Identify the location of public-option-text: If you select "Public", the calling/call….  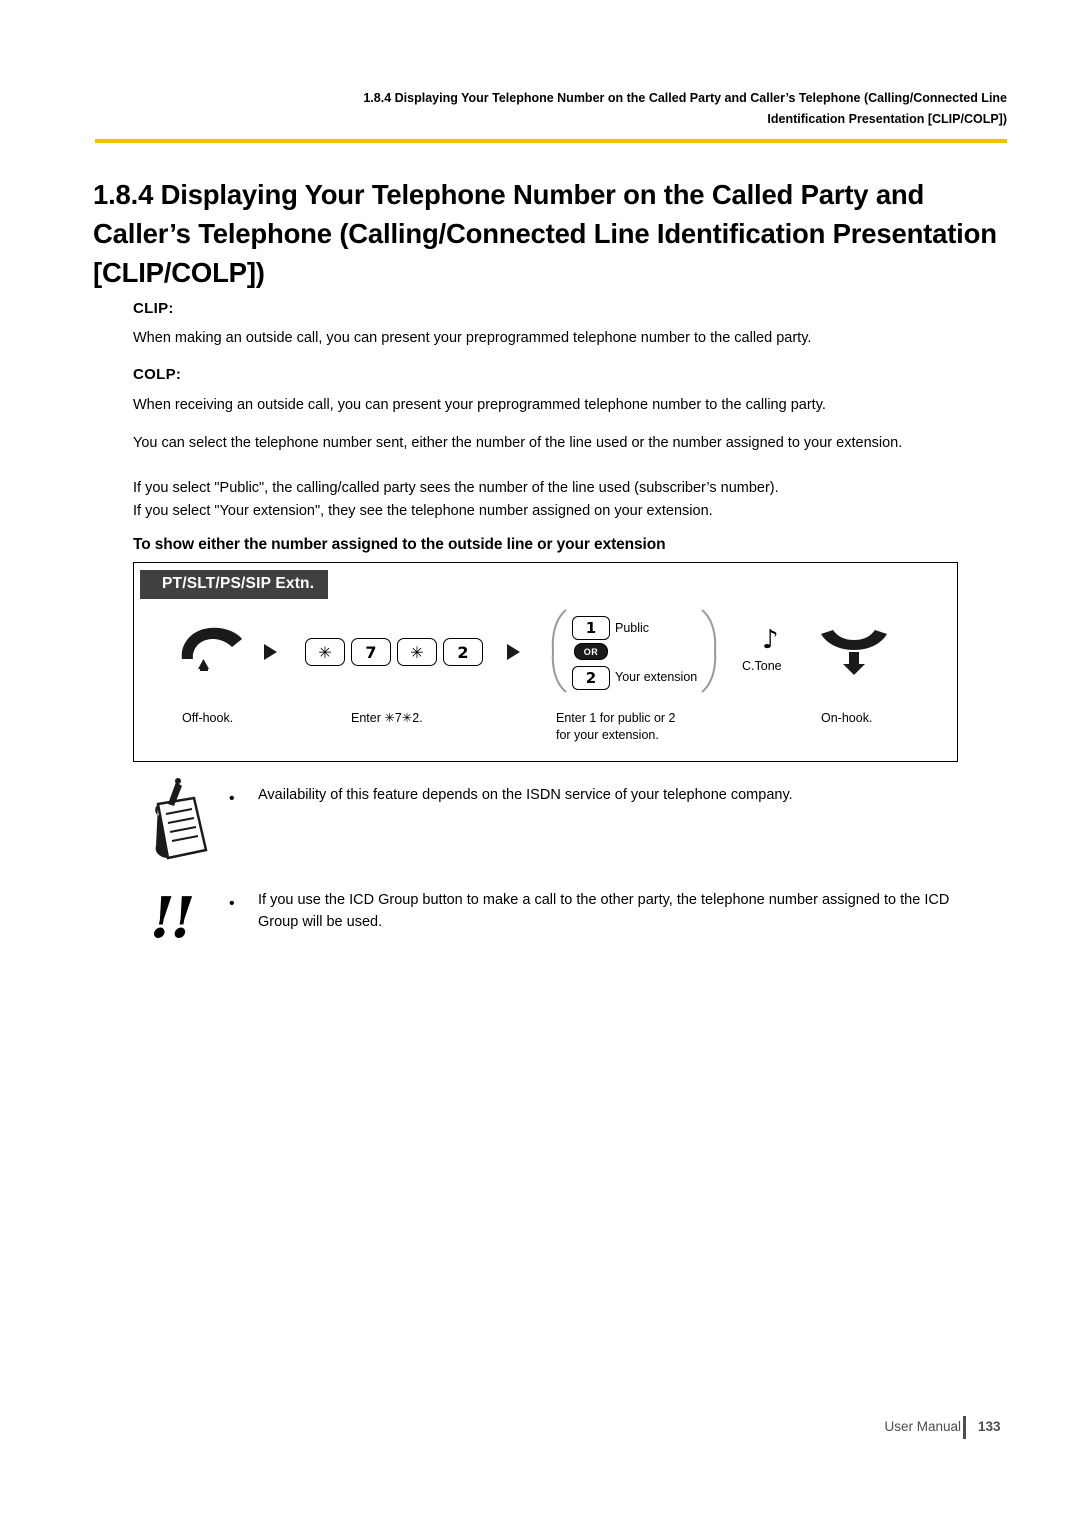
(456, 488).